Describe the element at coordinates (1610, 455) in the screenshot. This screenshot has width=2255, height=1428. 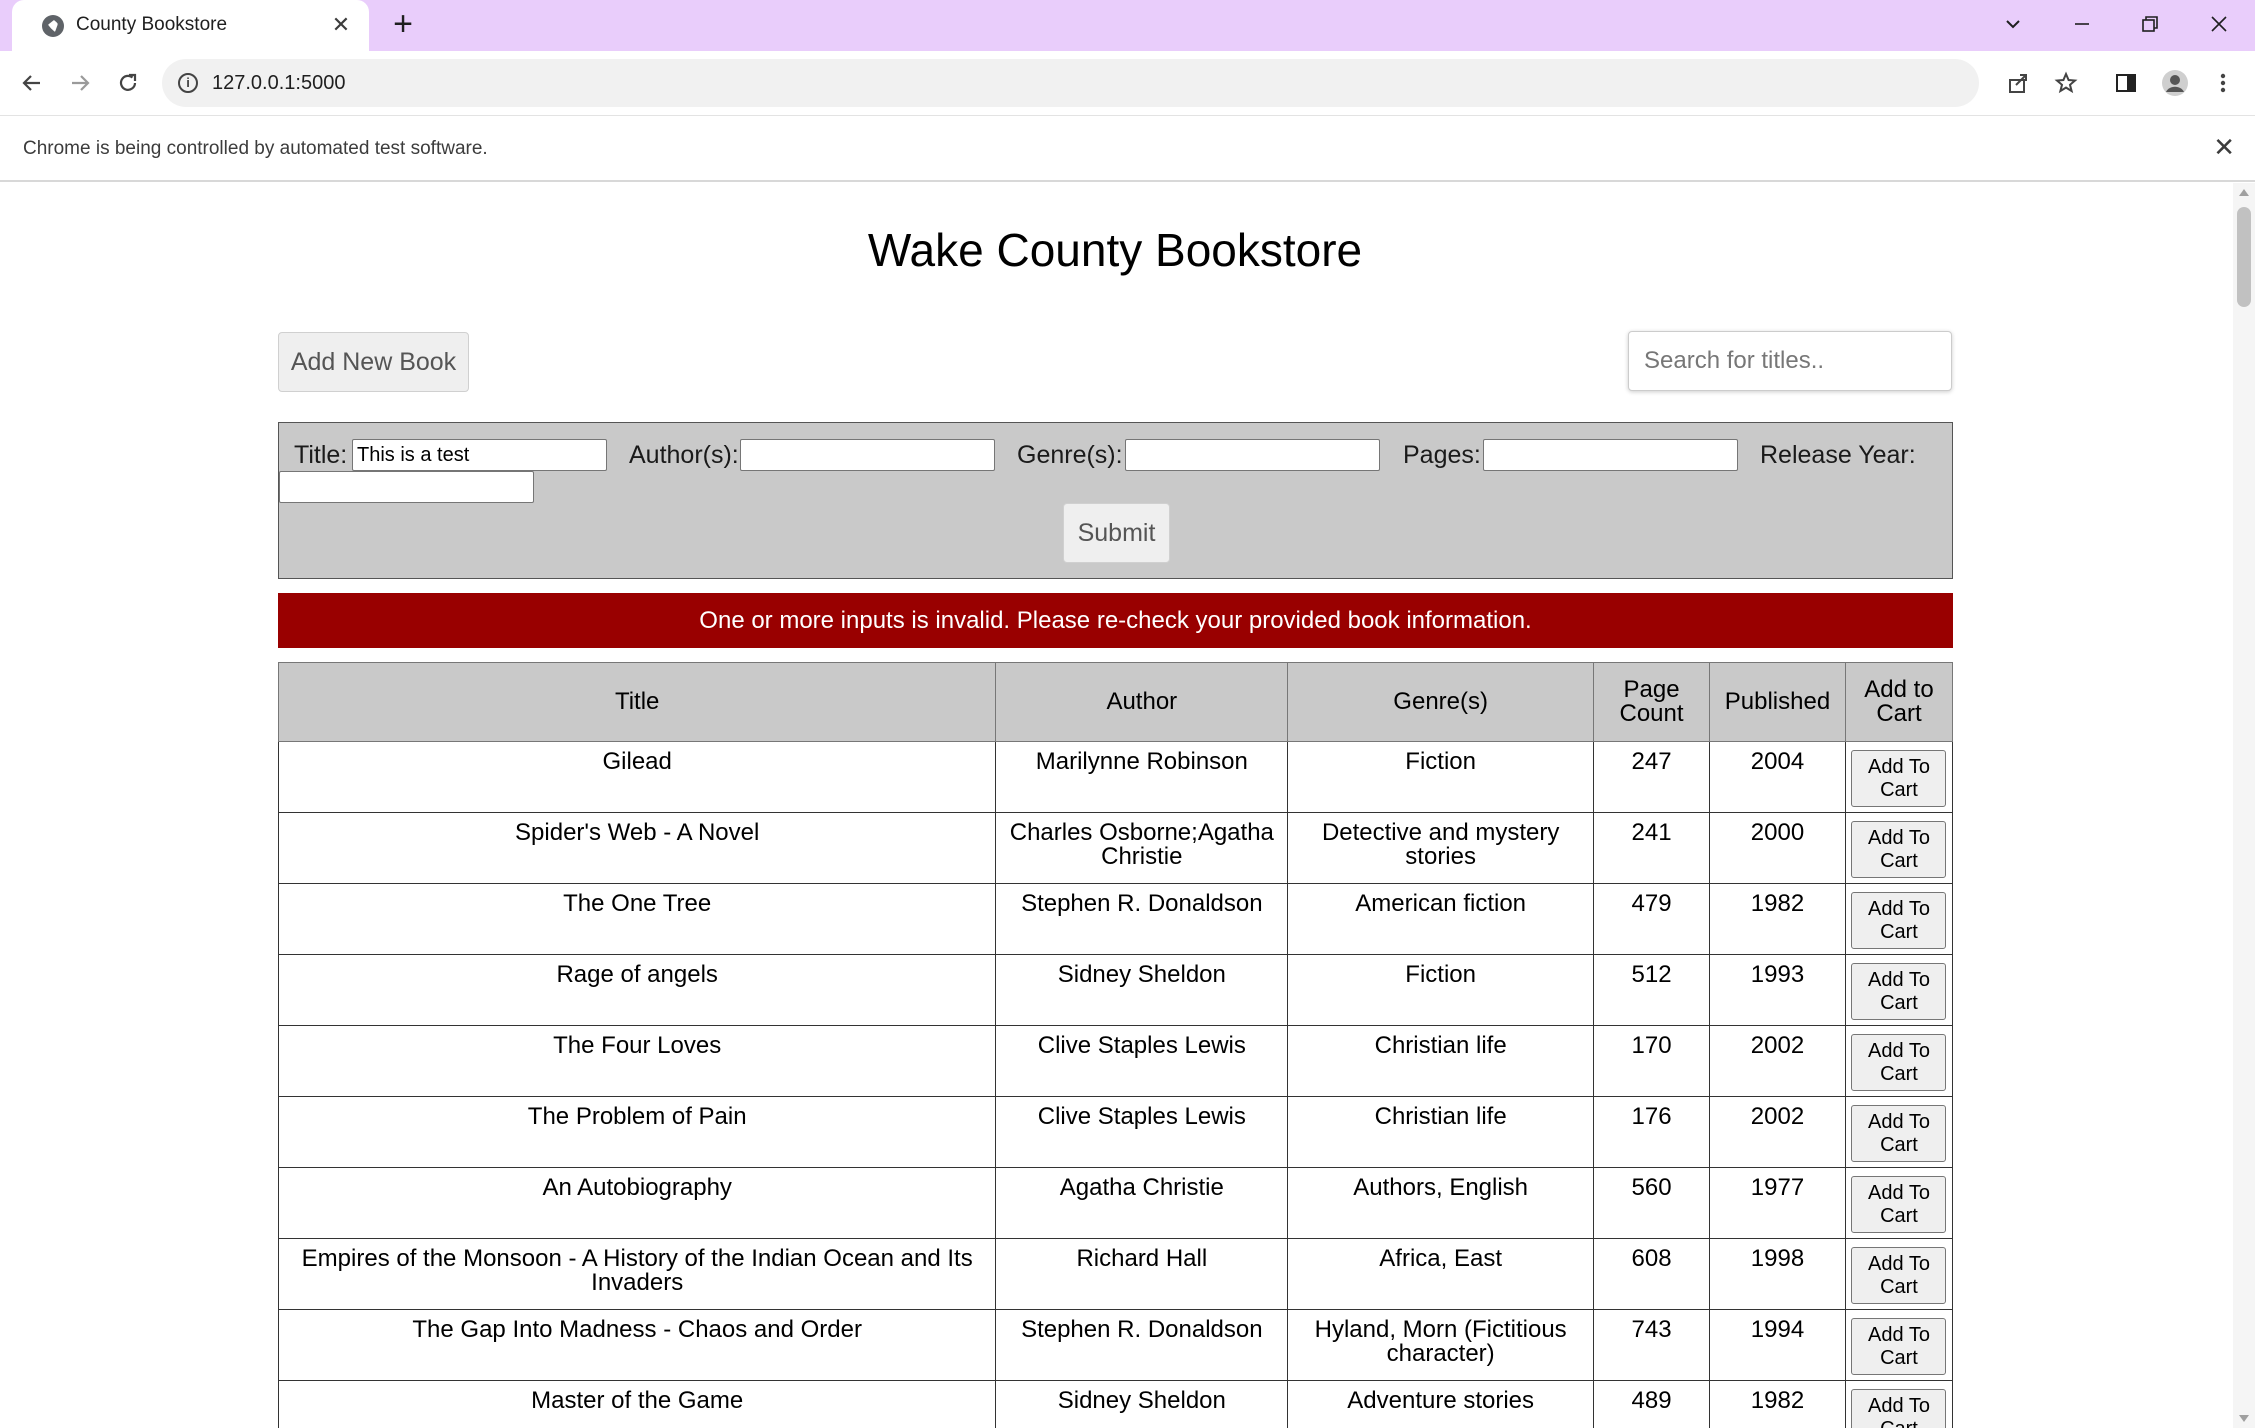
I see `pages-field` at that location.